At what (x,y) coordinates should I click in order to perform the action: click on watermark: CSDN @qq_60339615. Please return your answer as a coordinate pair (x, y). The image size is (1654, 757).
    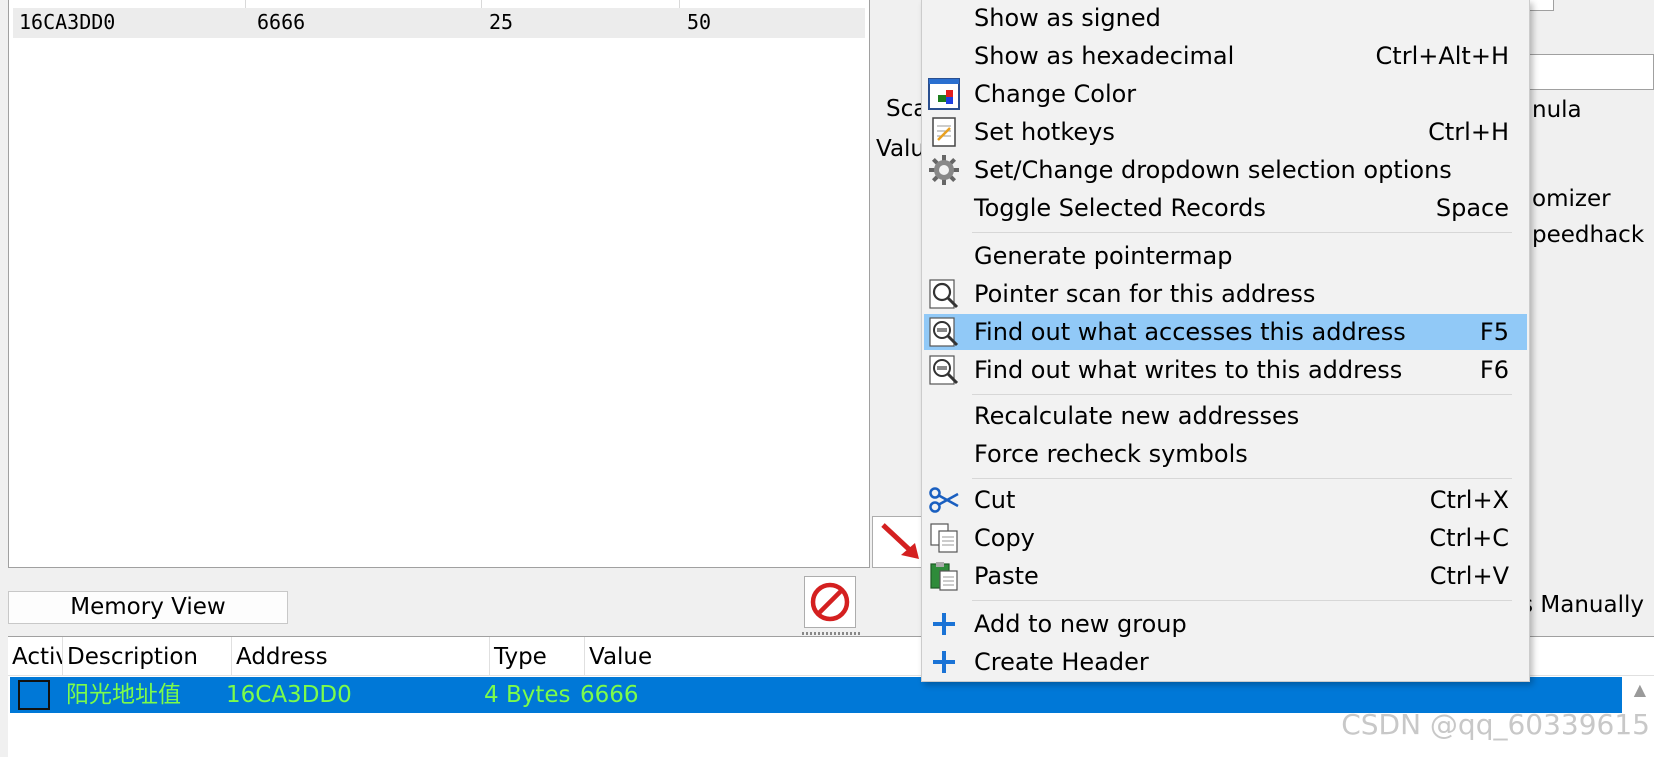
    Looking at the image, I should click on (1495, 724).